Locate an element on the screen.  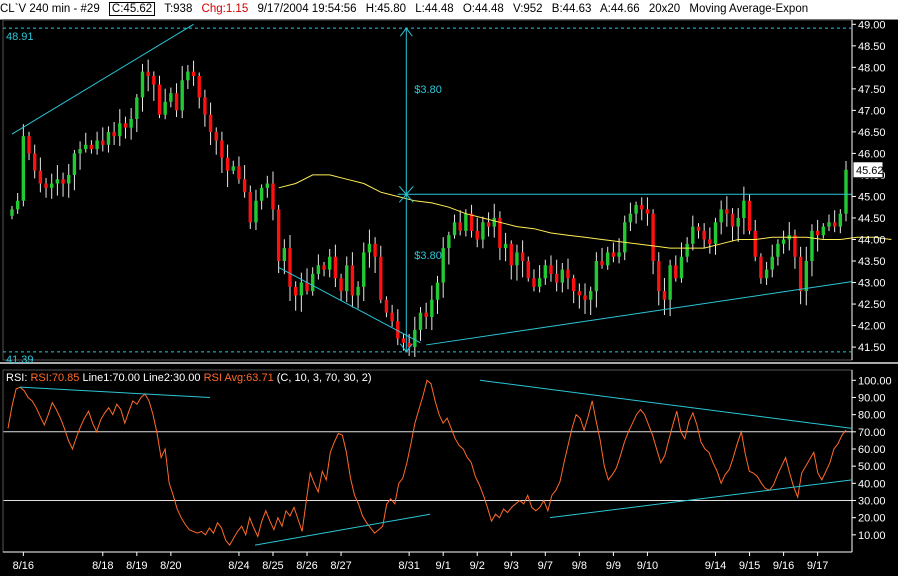
time-axis-label: 8/26 is located at coordinates (306, 566).